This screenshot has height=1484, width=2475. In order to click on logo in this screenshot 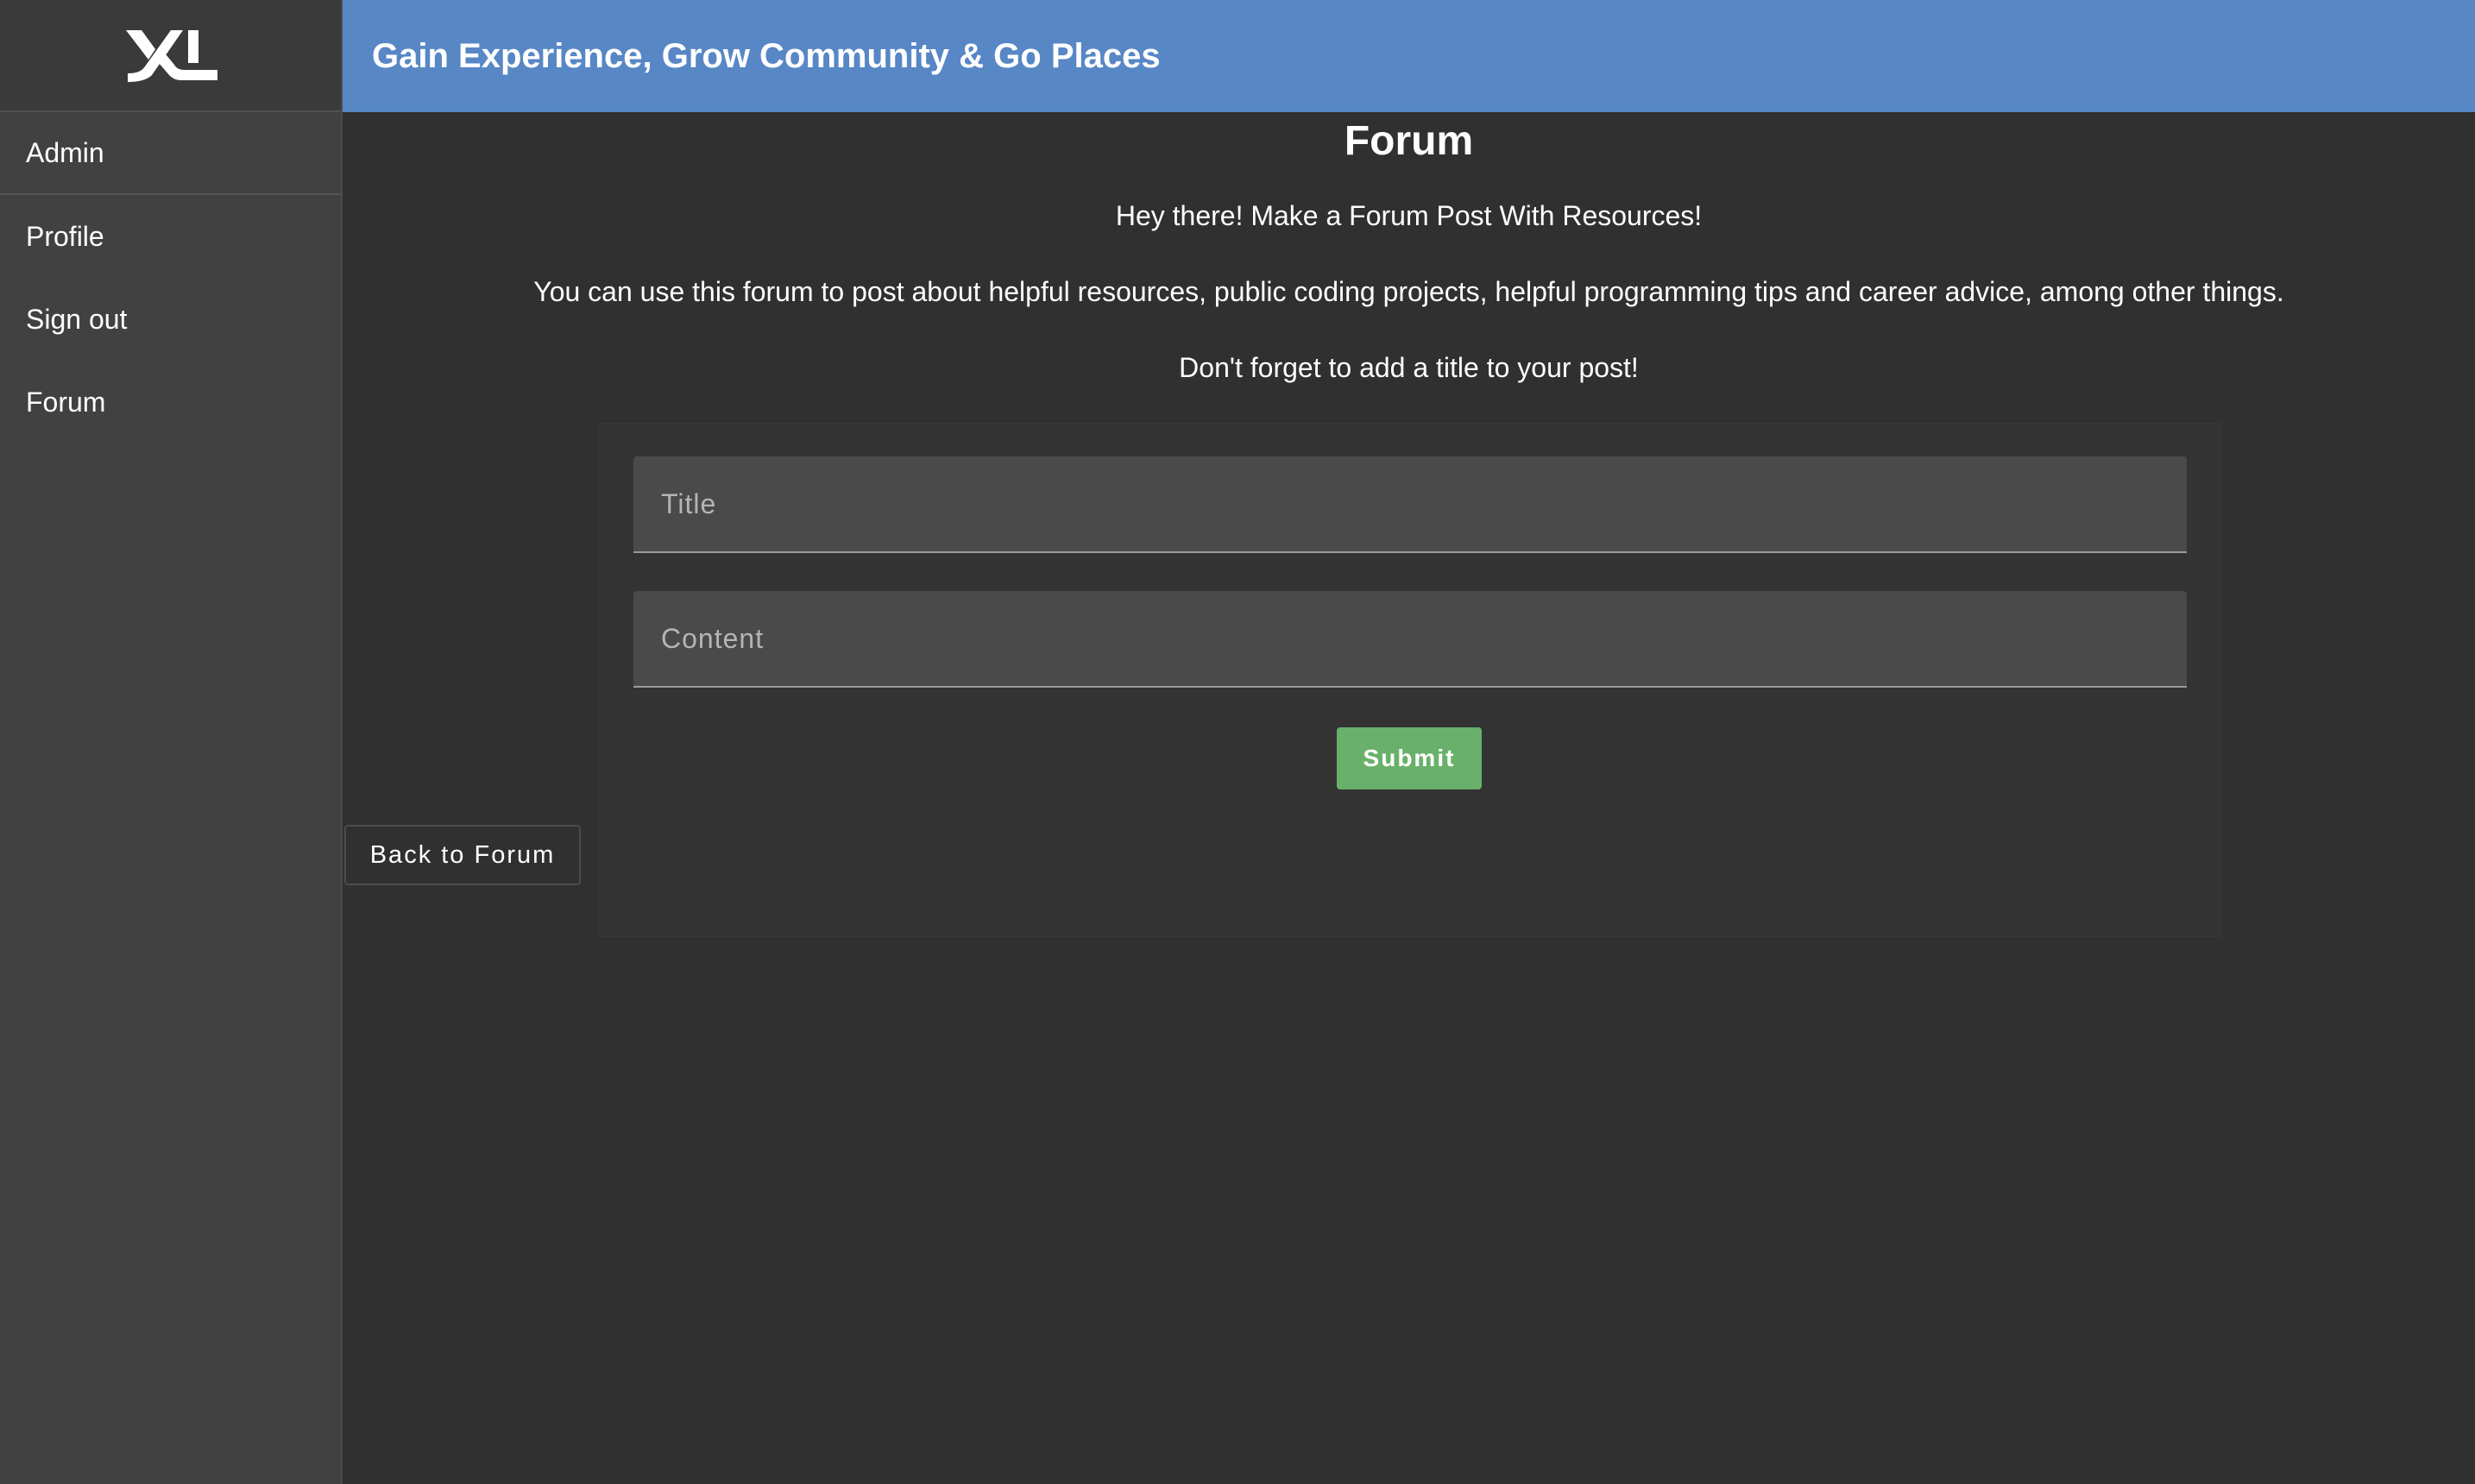, I will do `click(170, 56)`.